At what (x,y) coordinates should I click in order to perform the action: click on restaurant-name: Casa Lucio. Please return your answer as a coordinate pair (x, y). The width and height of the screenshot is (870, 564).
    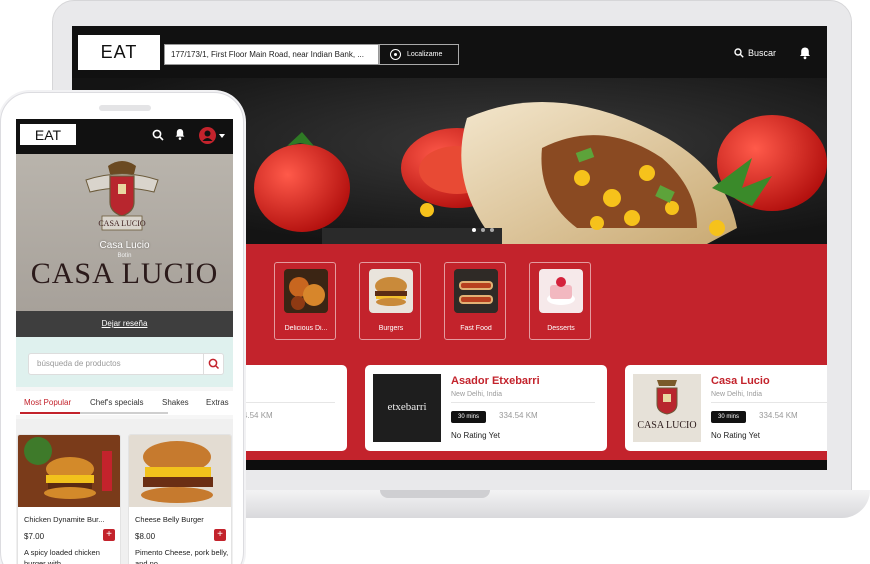
    Looking at the image, I should click on (740, 381).